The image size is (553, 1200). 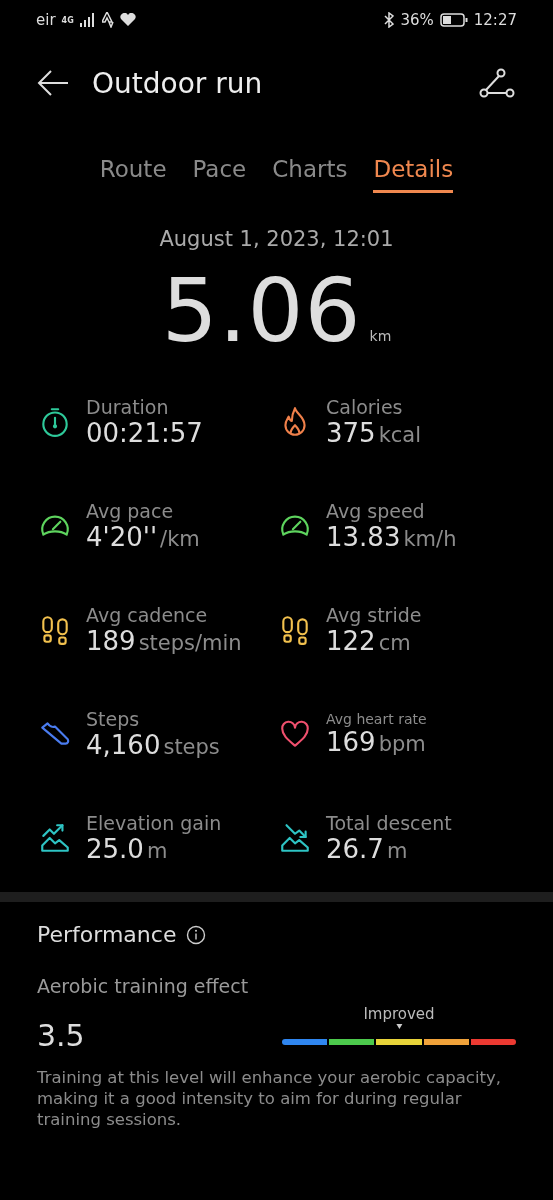 I want to click on stat-unit: bpm, so click(x=402, y=744).